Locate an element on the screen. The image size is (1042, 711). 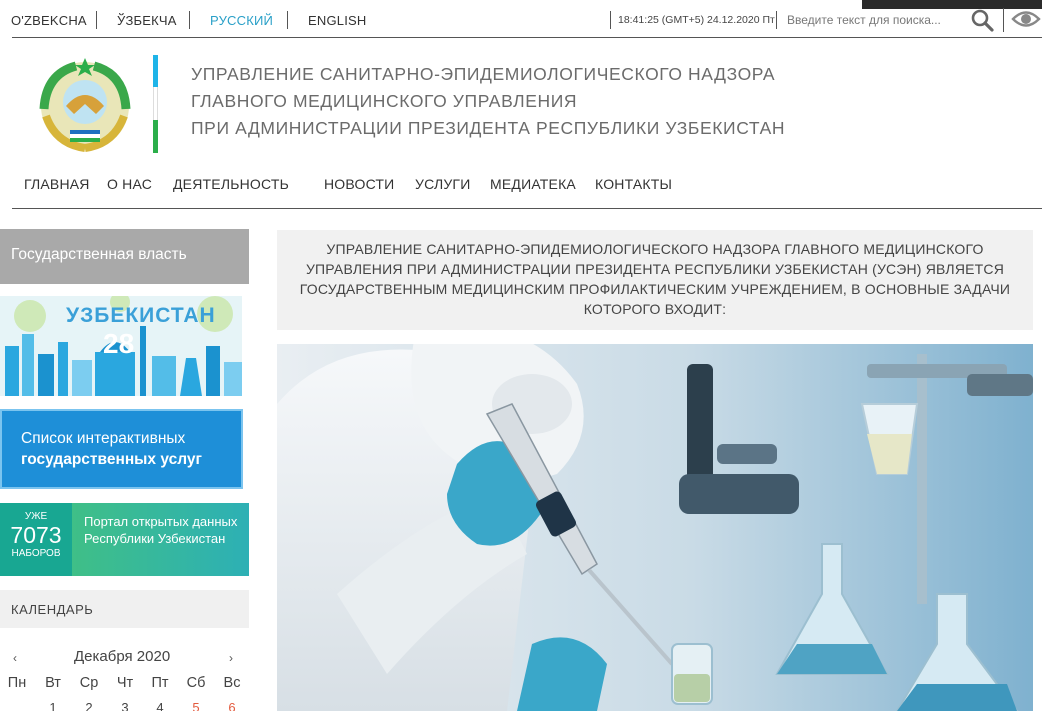
weekday-label: Сб is located at coordinates (196, 683).